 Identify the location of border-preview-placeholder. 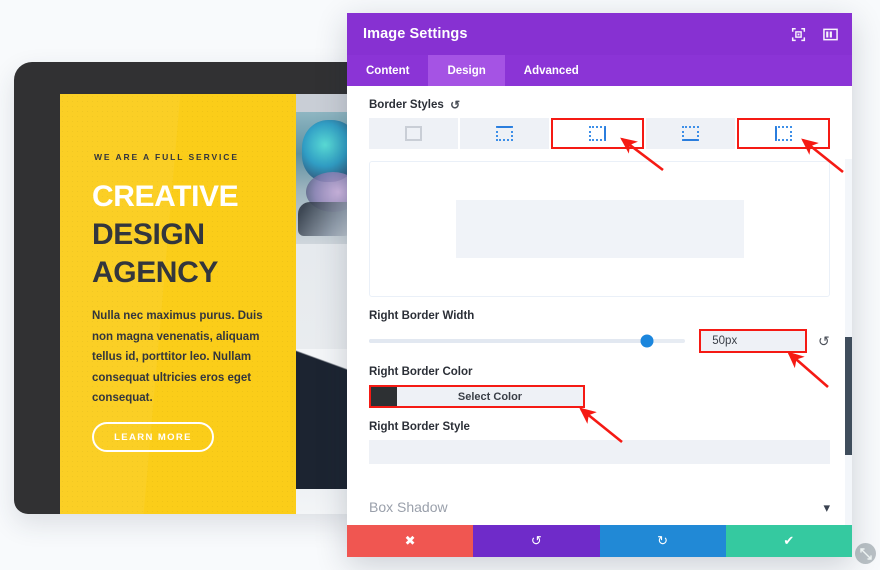
(599, 229).